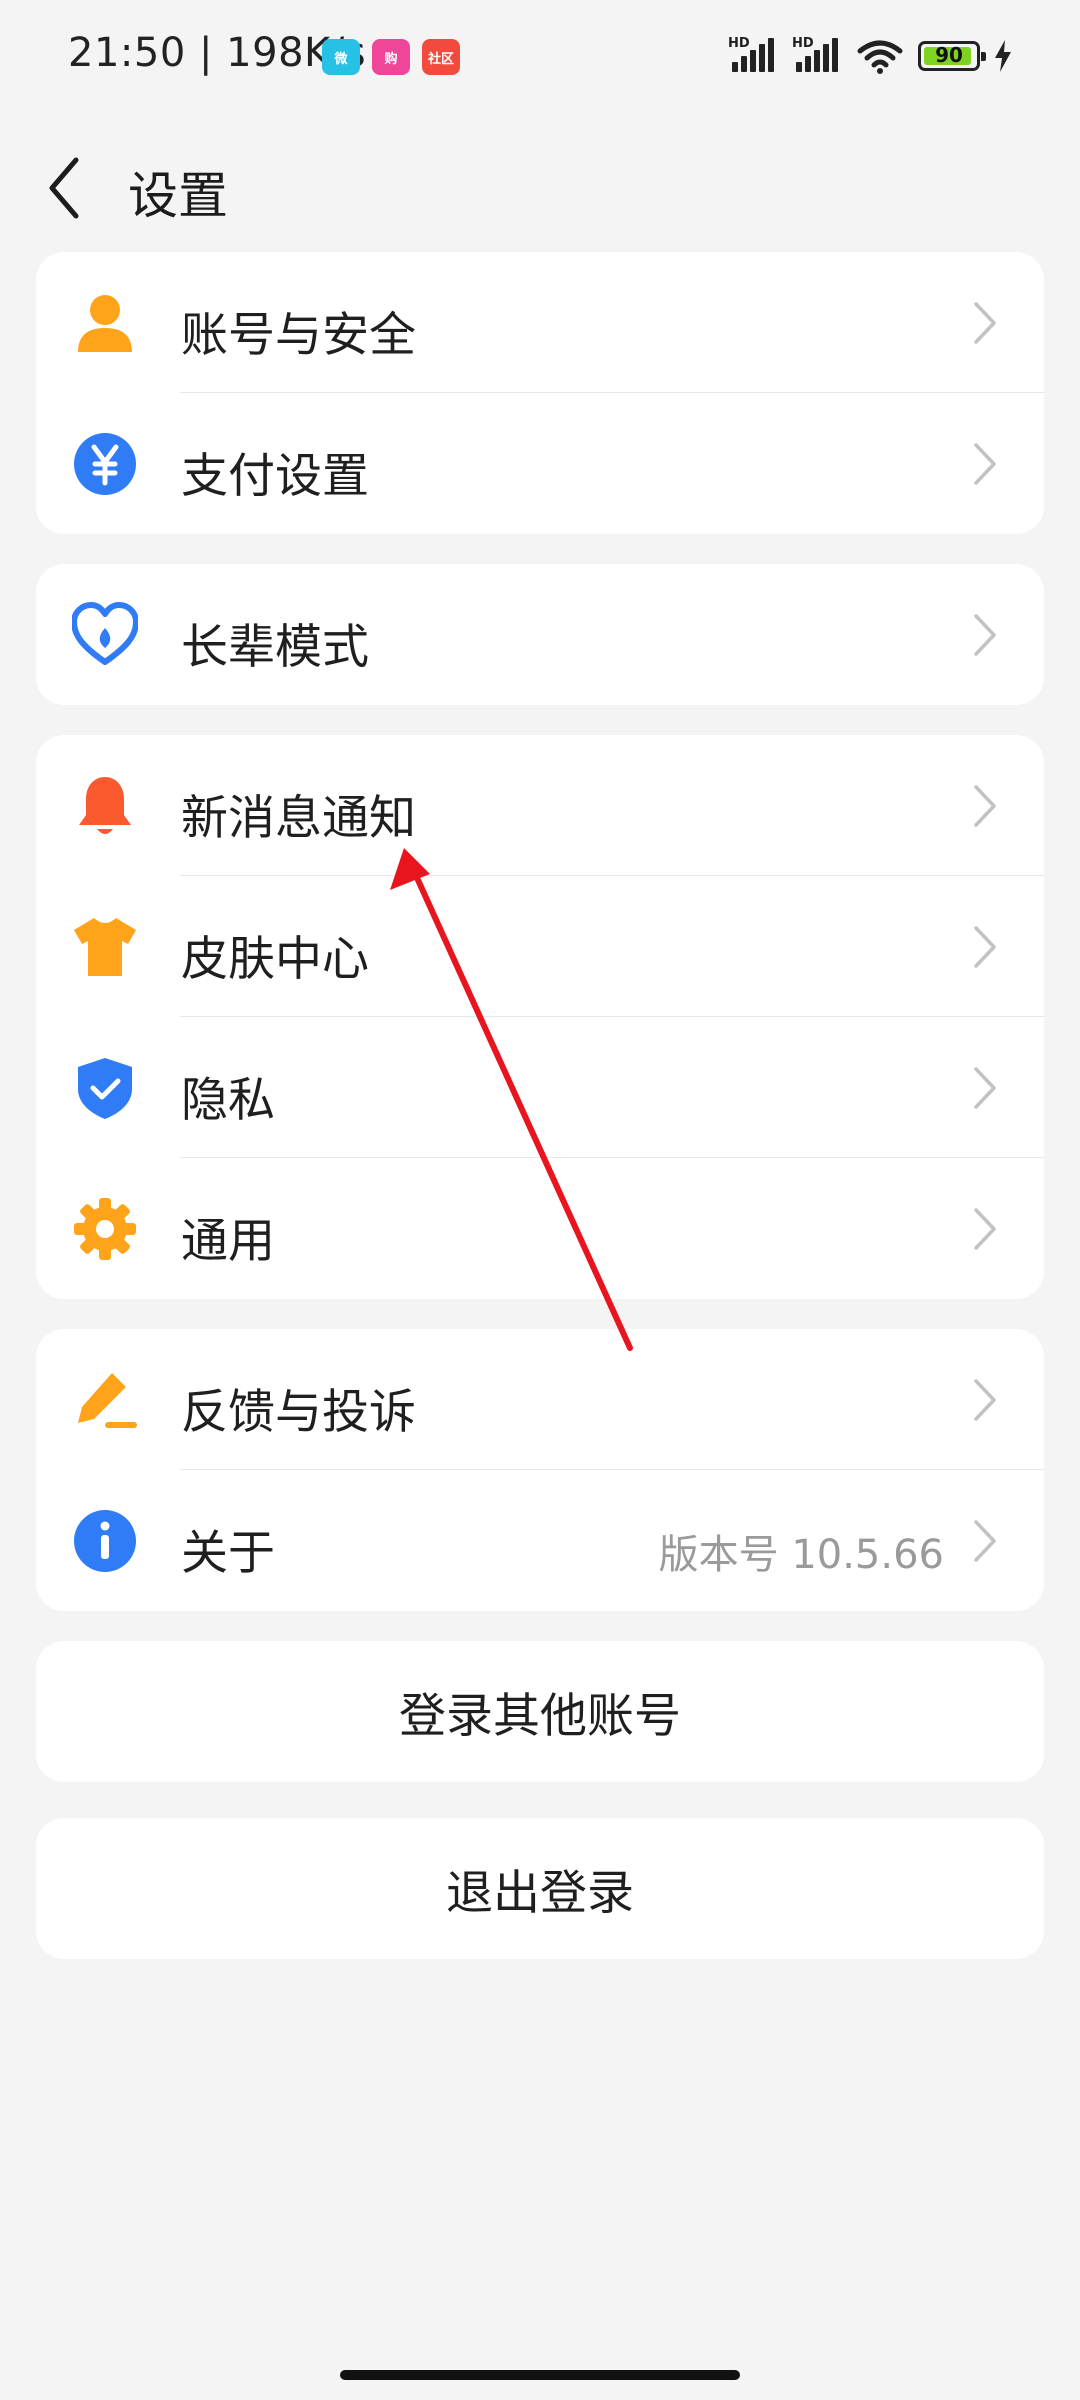 Image resolution: width=1080 pixels, height=2400 pixels. What do you see at coordinates (66, 188) in the screenshot?
I see `back-icon` at bounding box center [66, 188].